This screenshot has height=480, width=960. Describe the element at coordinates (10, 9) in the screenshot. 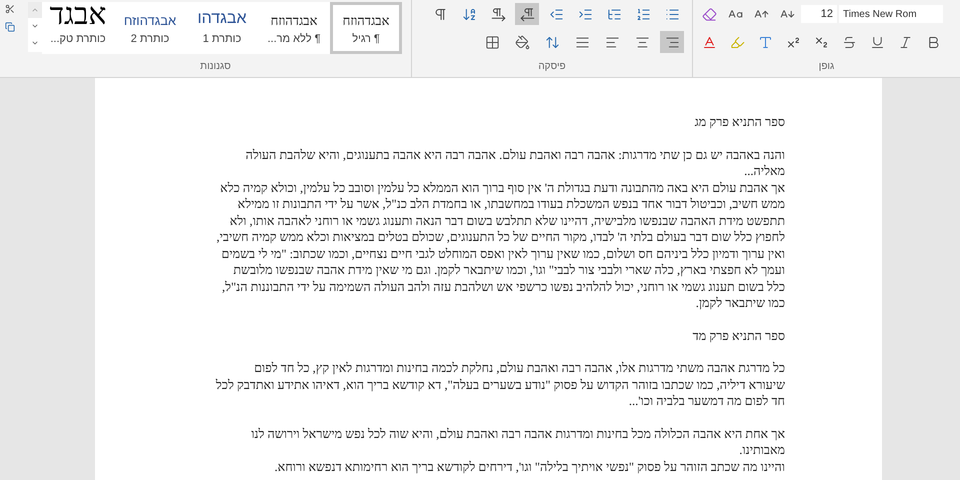

I see `scissors-icon` at that location.